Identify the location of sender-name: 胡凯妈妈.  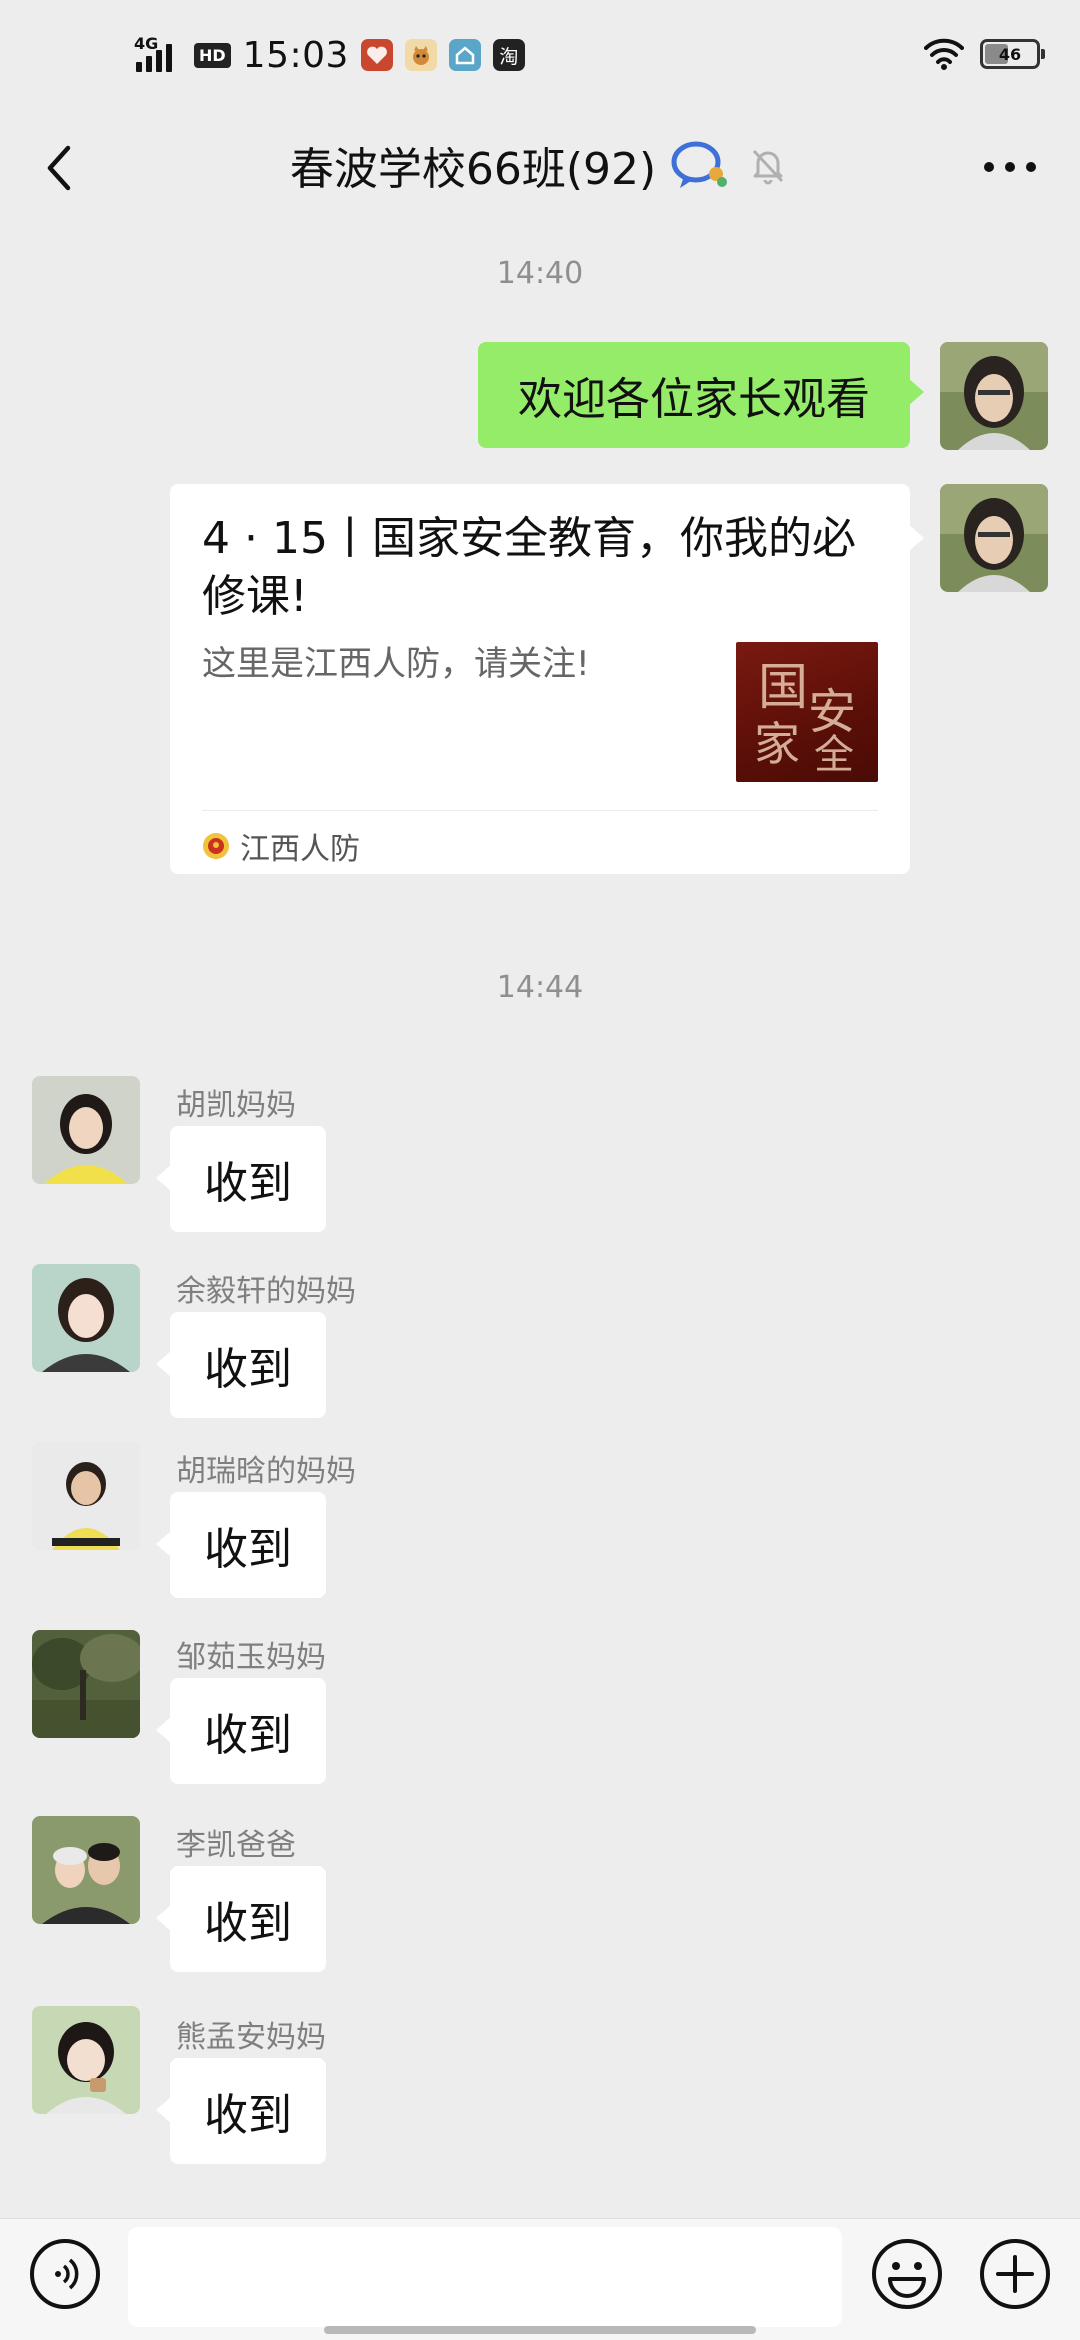
(236, 1105).